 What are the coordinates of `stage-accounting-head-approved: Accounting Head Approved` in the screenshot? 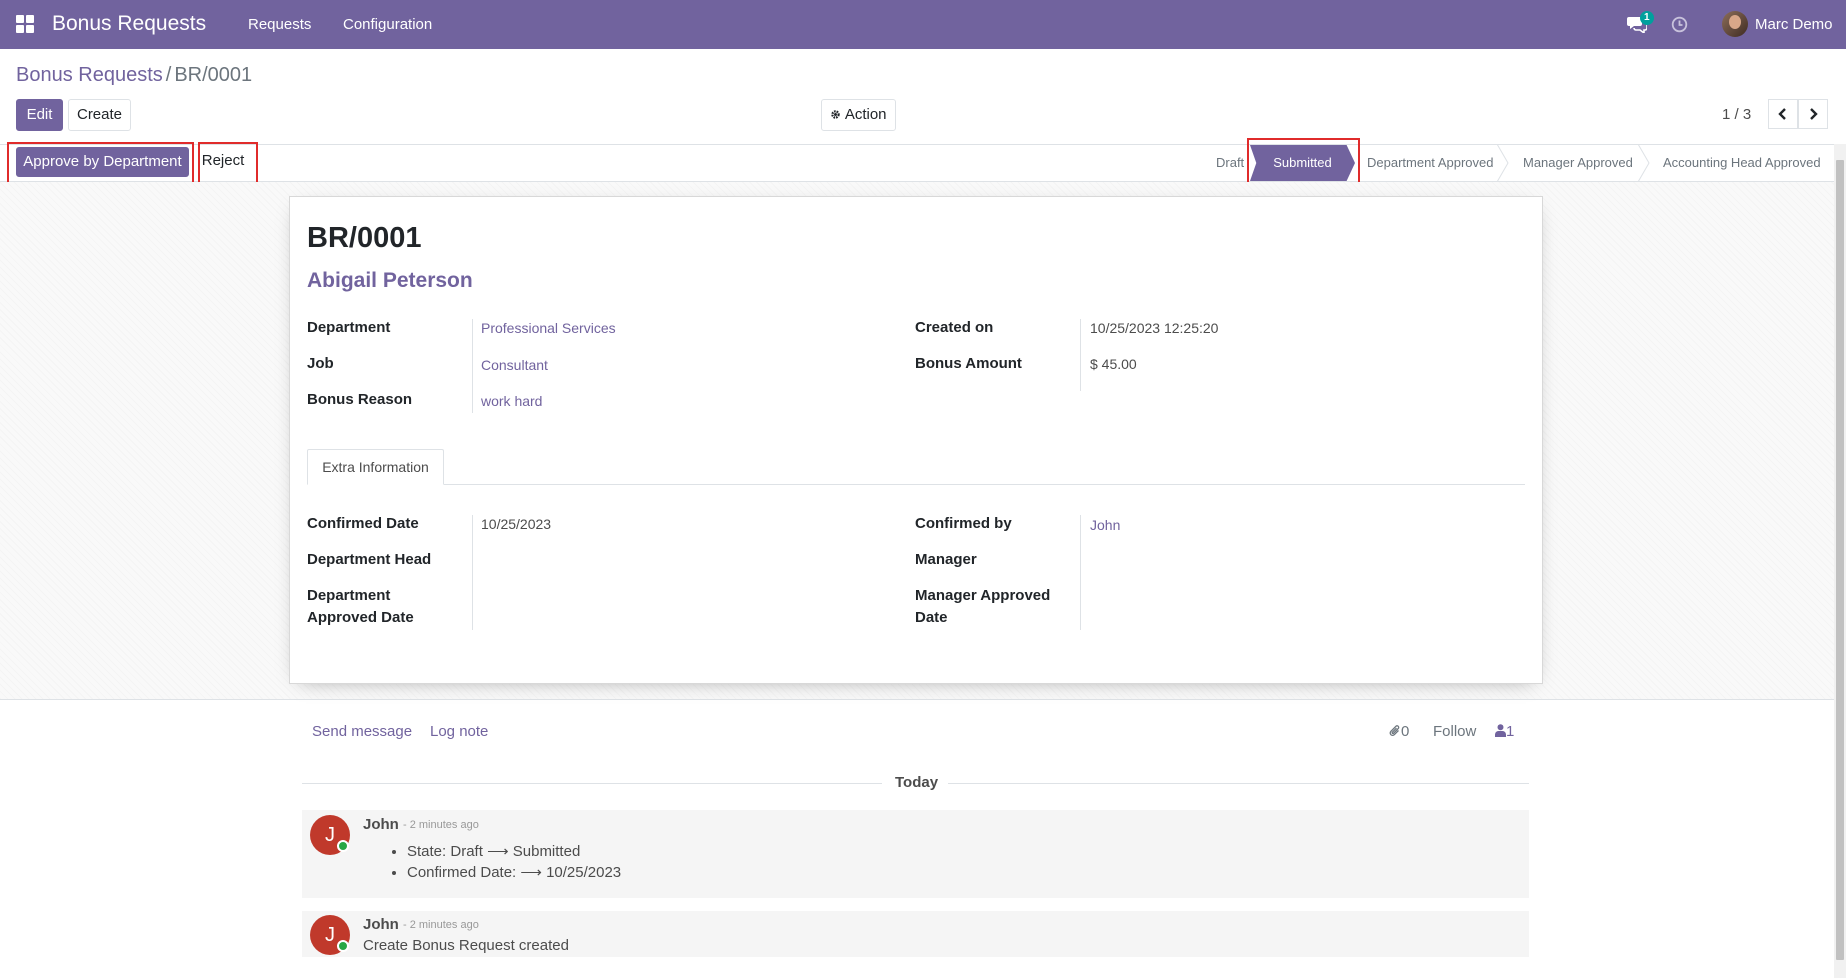 It's located at (1742, 163).